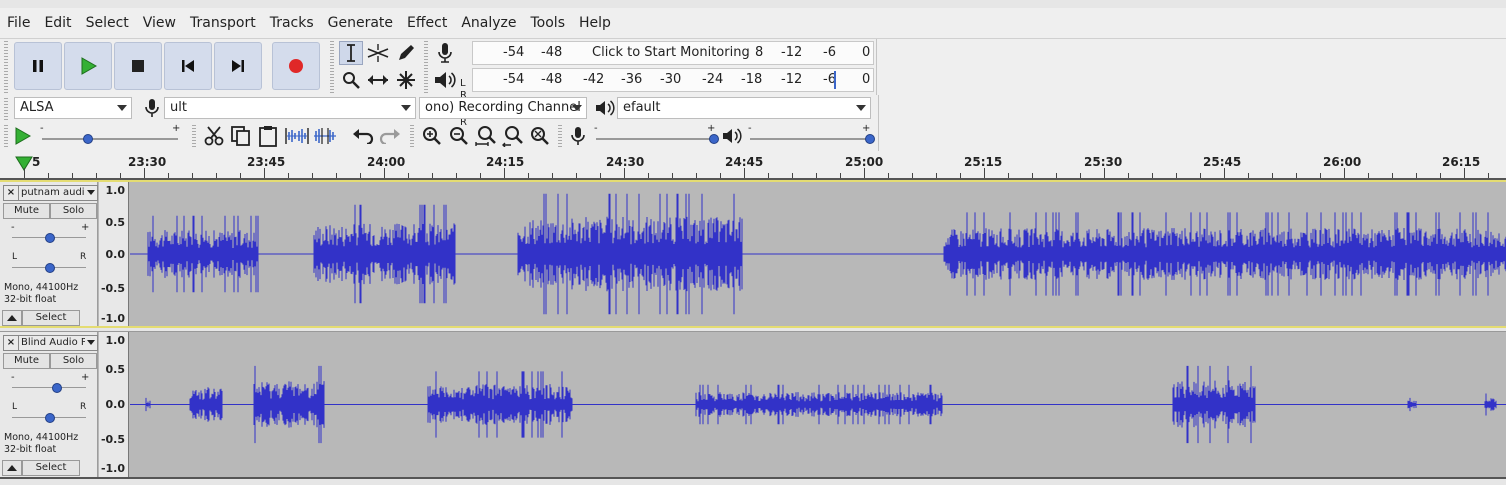 This screenshot has width=1506, height=485. What do you see at coordinates (513, 136) in the screenshot?
I see `fit-project-button` at bounding box center [513, 136].